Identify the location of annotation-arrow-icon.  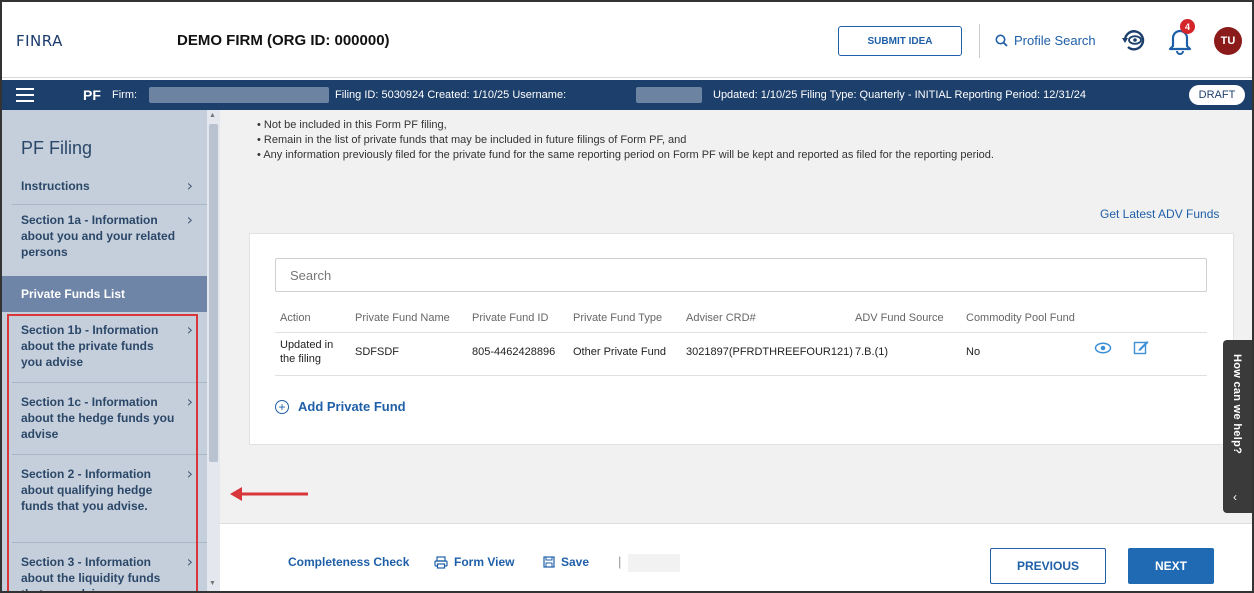
(269, 494).